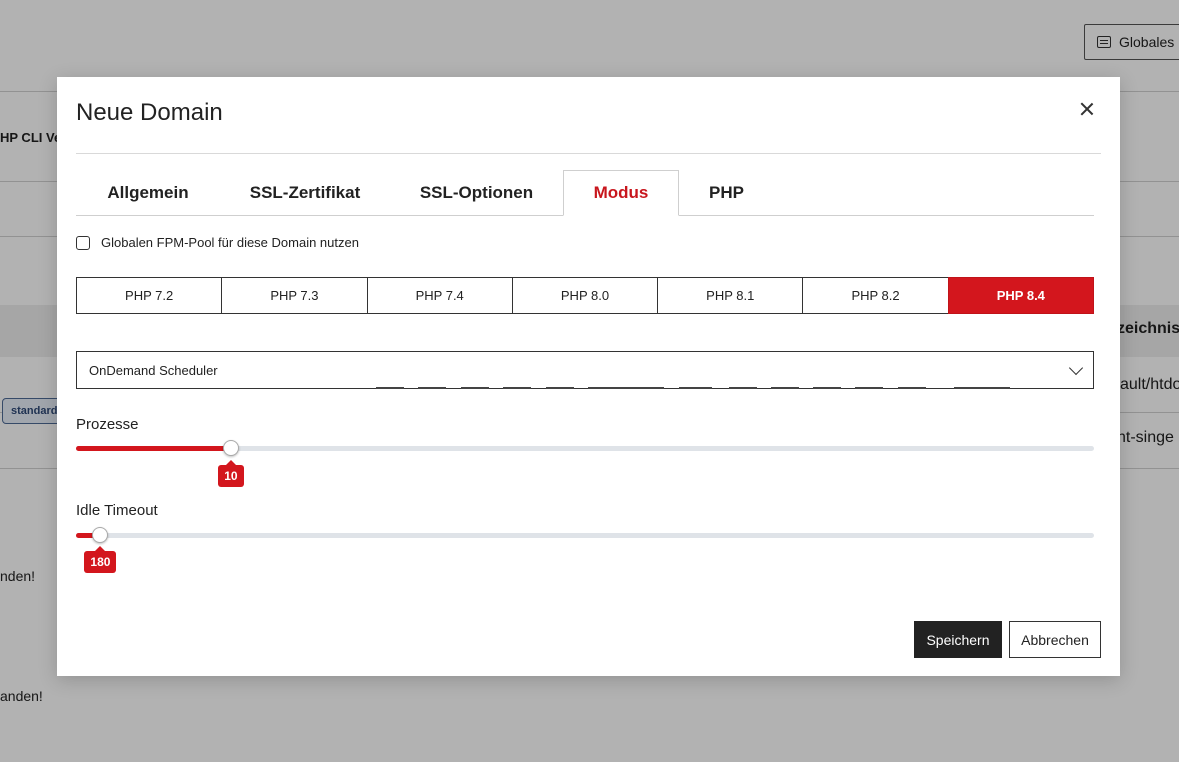 The height and width of the screenshot is (762, 1179). What do you see at coordinates (730, 295) in the screenshot?
I see `php-version-option: PHP 8.1` at bounding box center [730, 295].